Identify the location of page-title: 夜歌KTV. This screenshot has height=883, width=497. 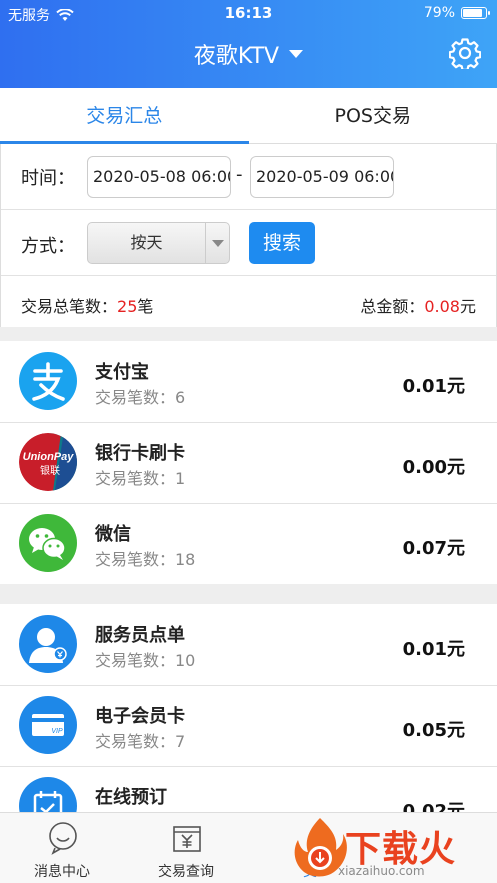
(236, 56).